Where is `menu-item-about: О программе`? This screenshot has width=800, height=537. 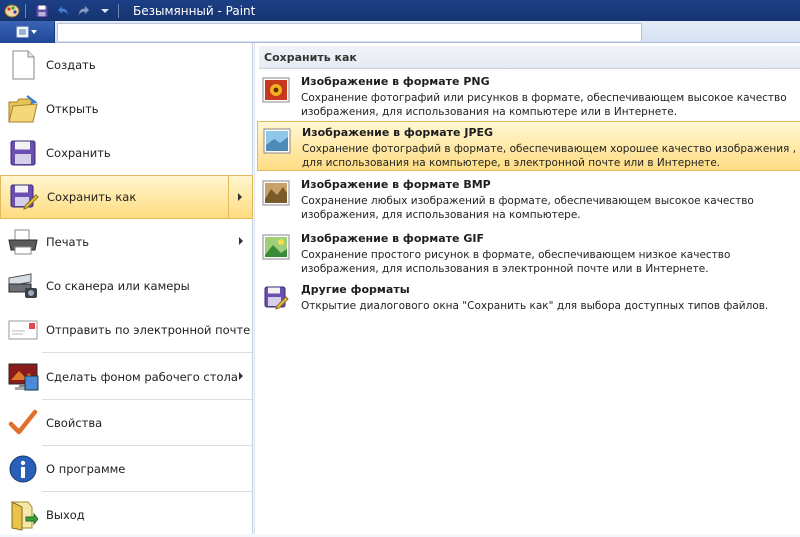 menu-item-about: О программе is located at coordinates (126, 469).